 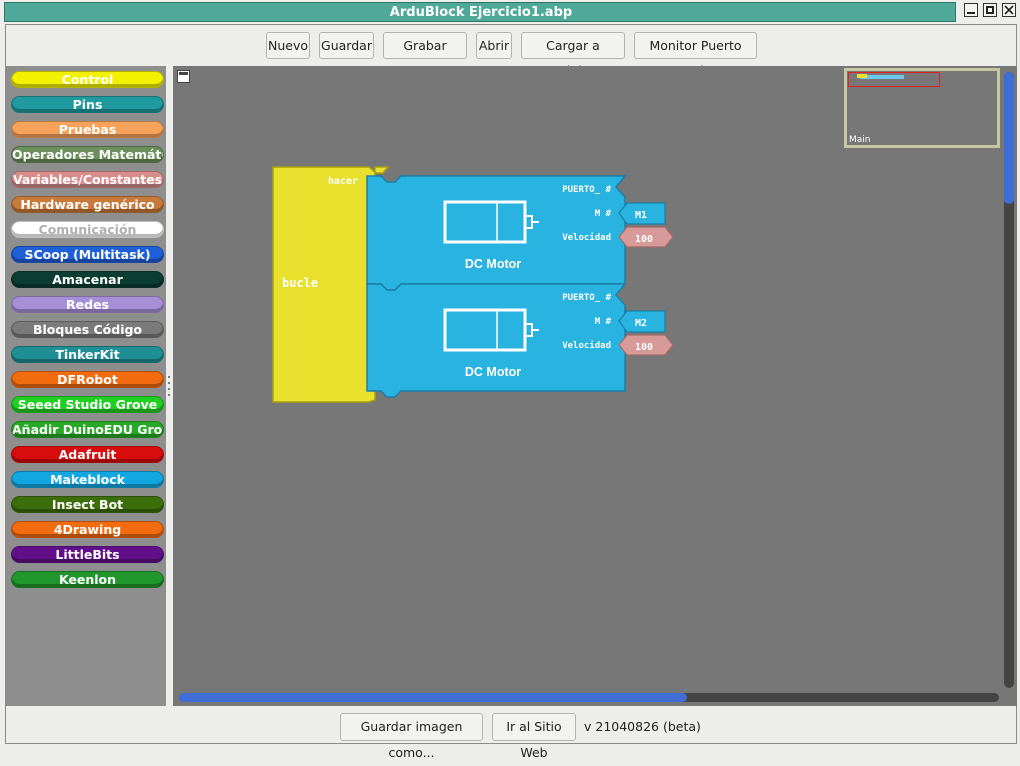 I want to click on version-label: v 21040826 (beta), so click(x=642, y=726).